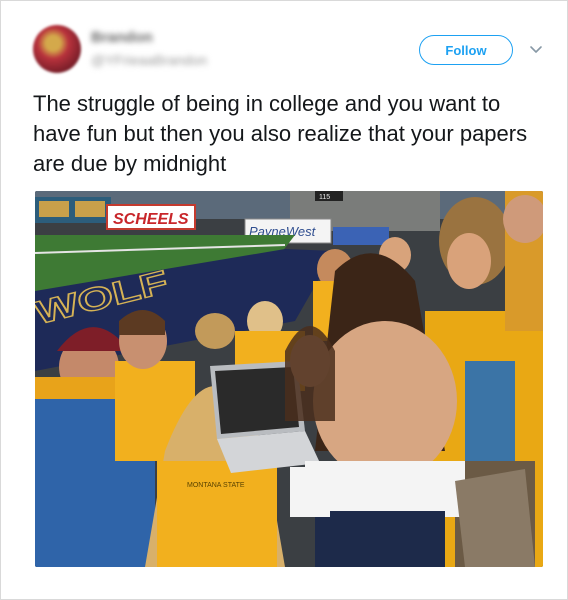  I want to click on scoreboard-text: 115, so click(324, 197).